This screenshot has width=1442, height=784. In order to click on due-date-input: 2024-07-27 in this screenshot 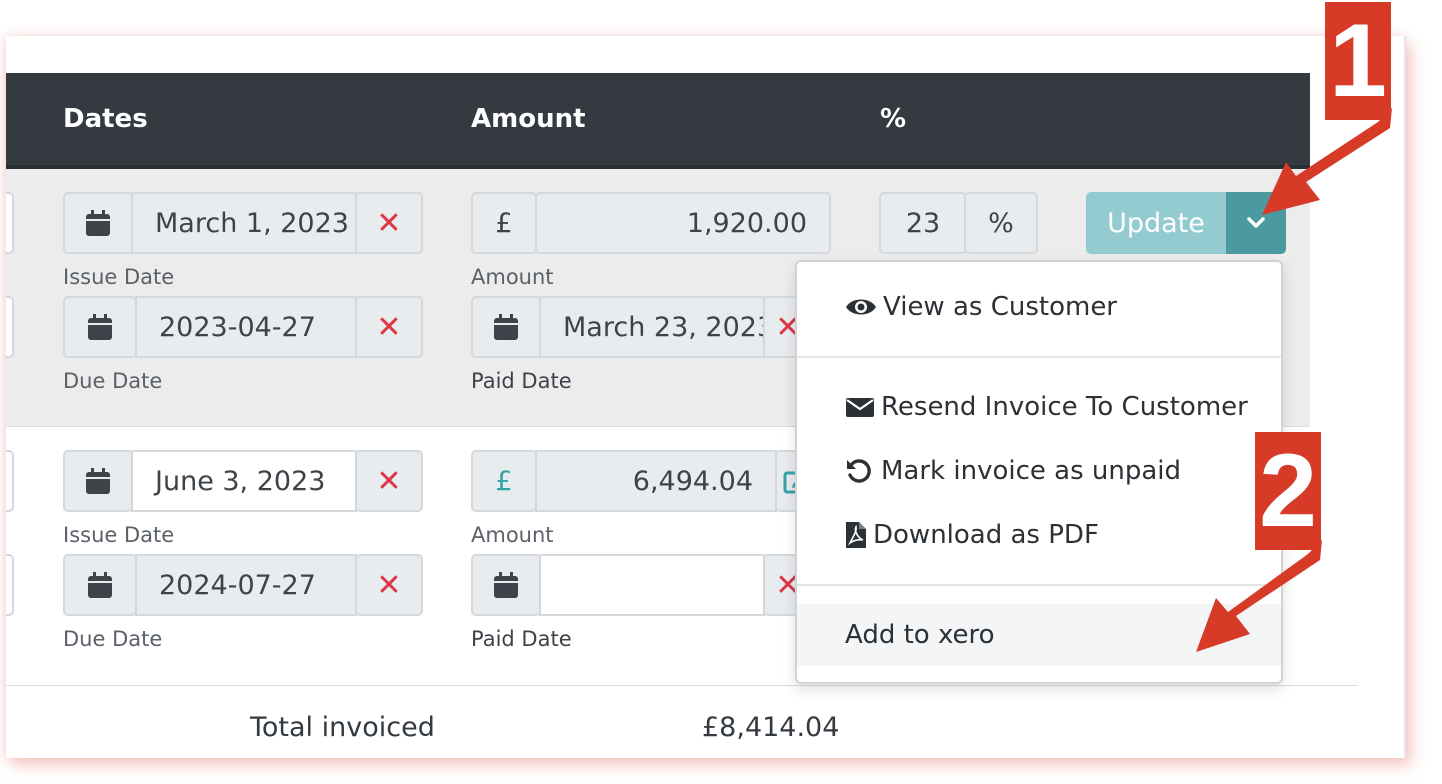, I will do `click(246, 585)`.